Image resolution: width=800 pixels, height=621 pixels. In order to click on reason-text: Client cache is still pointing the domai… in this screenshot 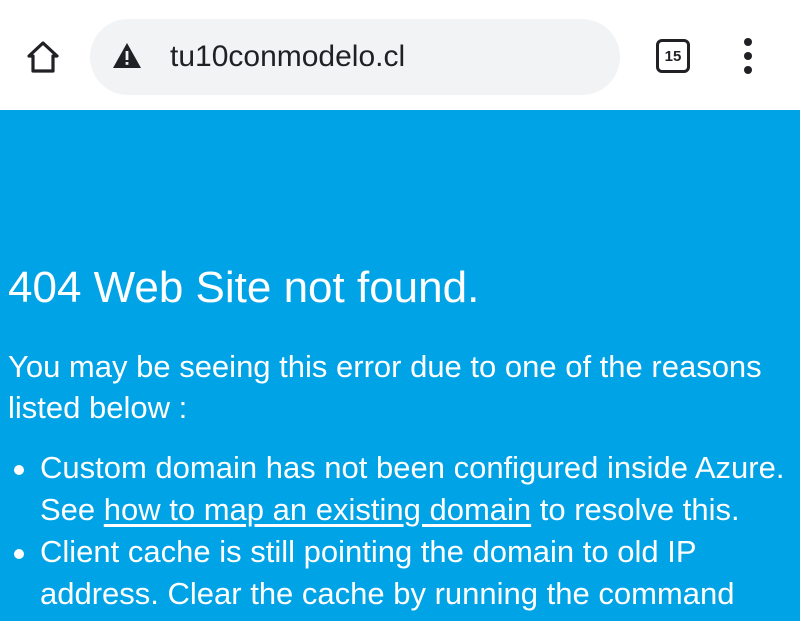, I will do `click(387, 572)`.